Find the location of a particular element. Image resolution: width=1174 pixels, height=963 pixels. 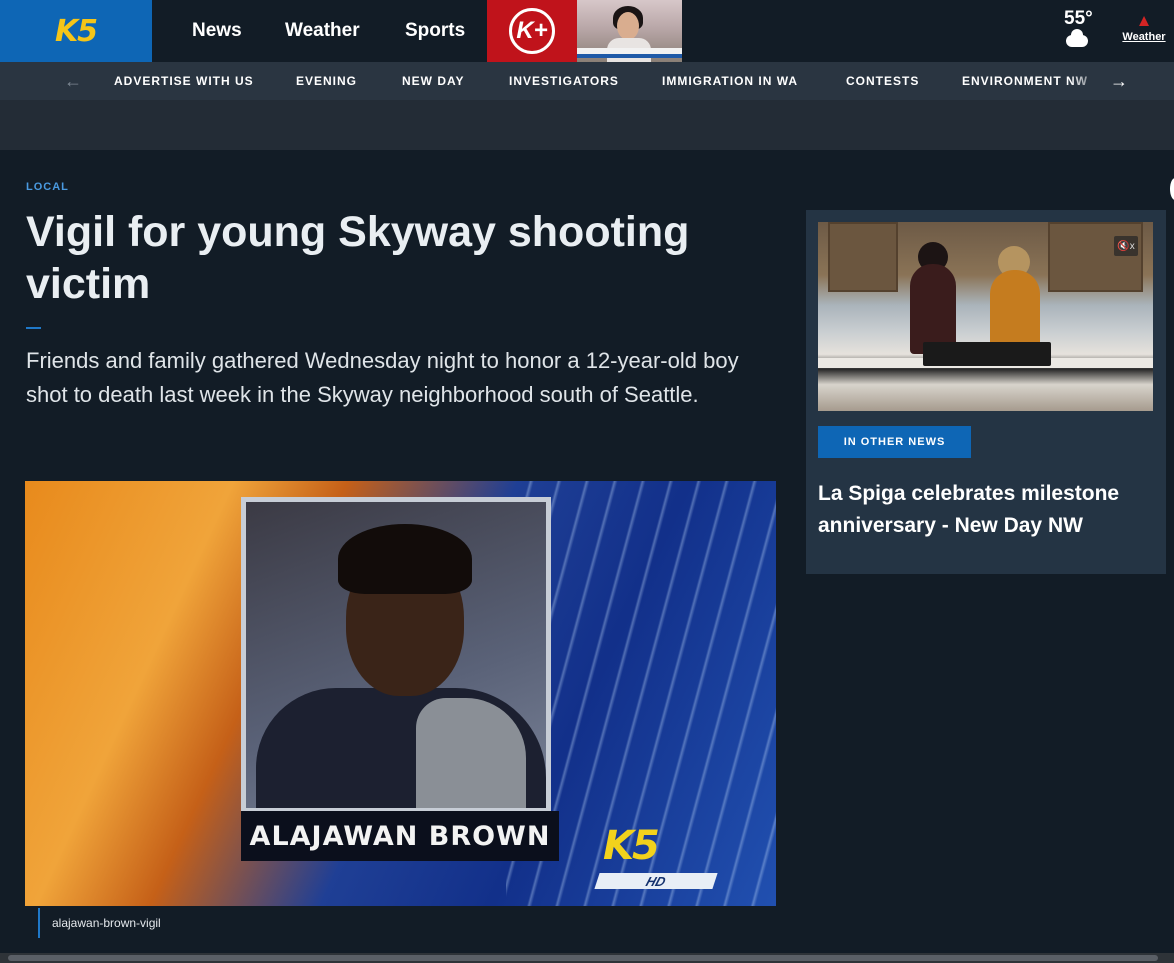

video-stove is located at coordinates (987, 354).